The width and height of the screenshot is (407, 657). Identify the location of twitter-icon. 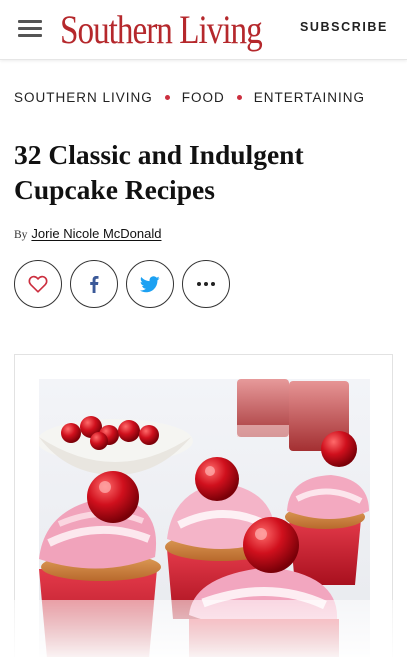
(150, 283).